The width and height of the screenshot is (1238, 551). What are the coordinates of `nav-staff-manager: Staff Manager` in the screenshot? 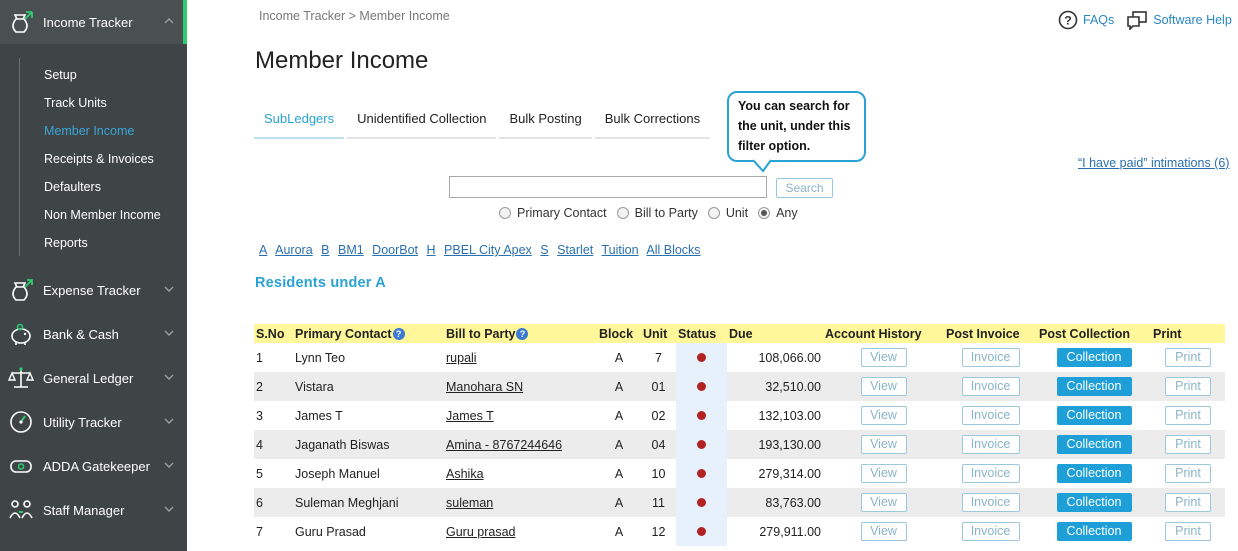 It's located at (93, 510).